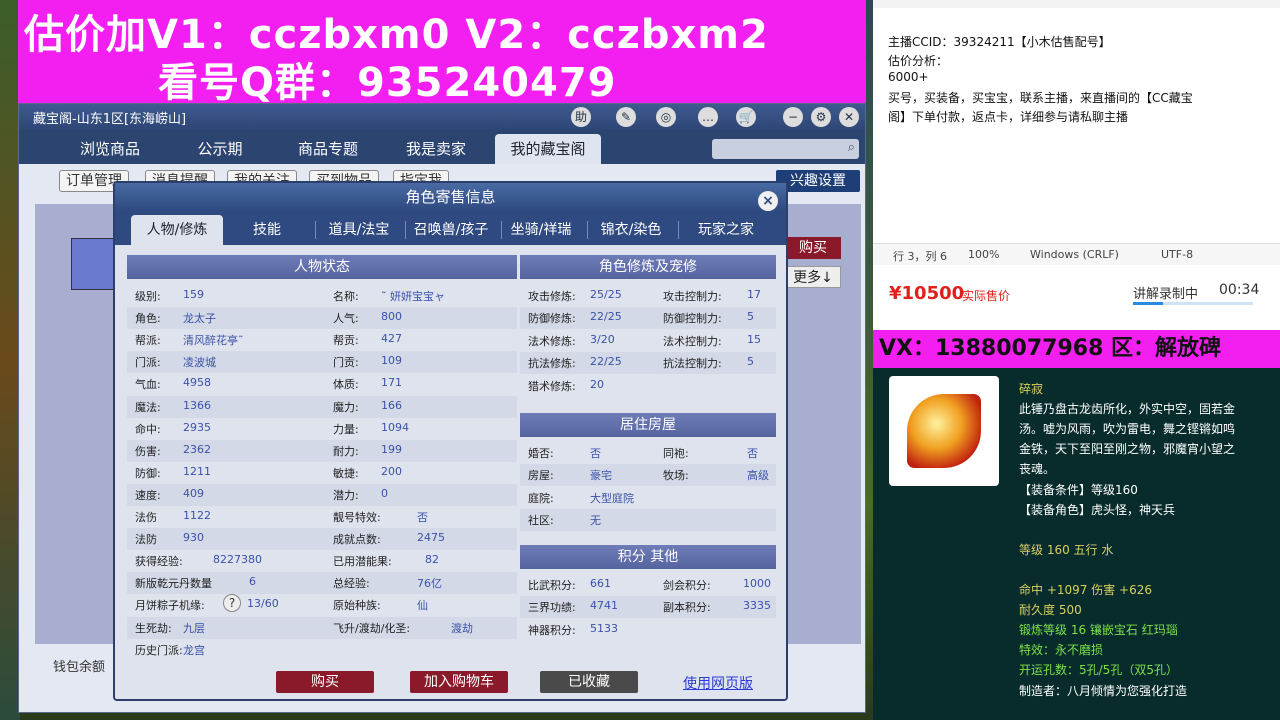 Image resolution: width=1280 pixels, height=720 pixels. I want to click on tab-my-cbg: 我的藏宝阁, so click(548, 149).